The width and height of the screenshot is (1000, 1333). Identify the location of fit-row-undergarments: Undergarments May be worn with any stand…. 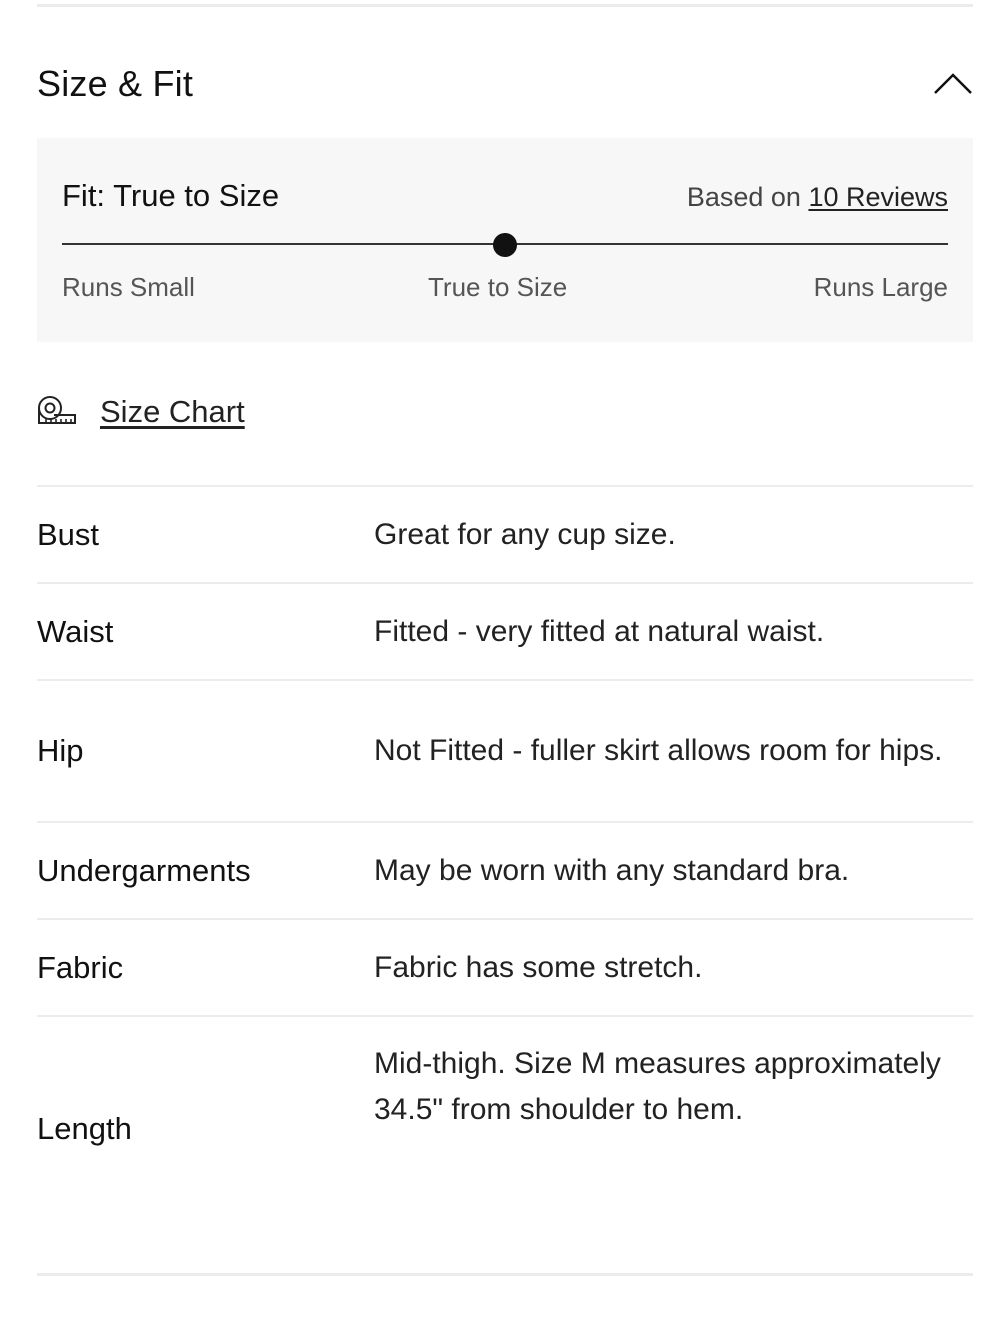
(505, 869).